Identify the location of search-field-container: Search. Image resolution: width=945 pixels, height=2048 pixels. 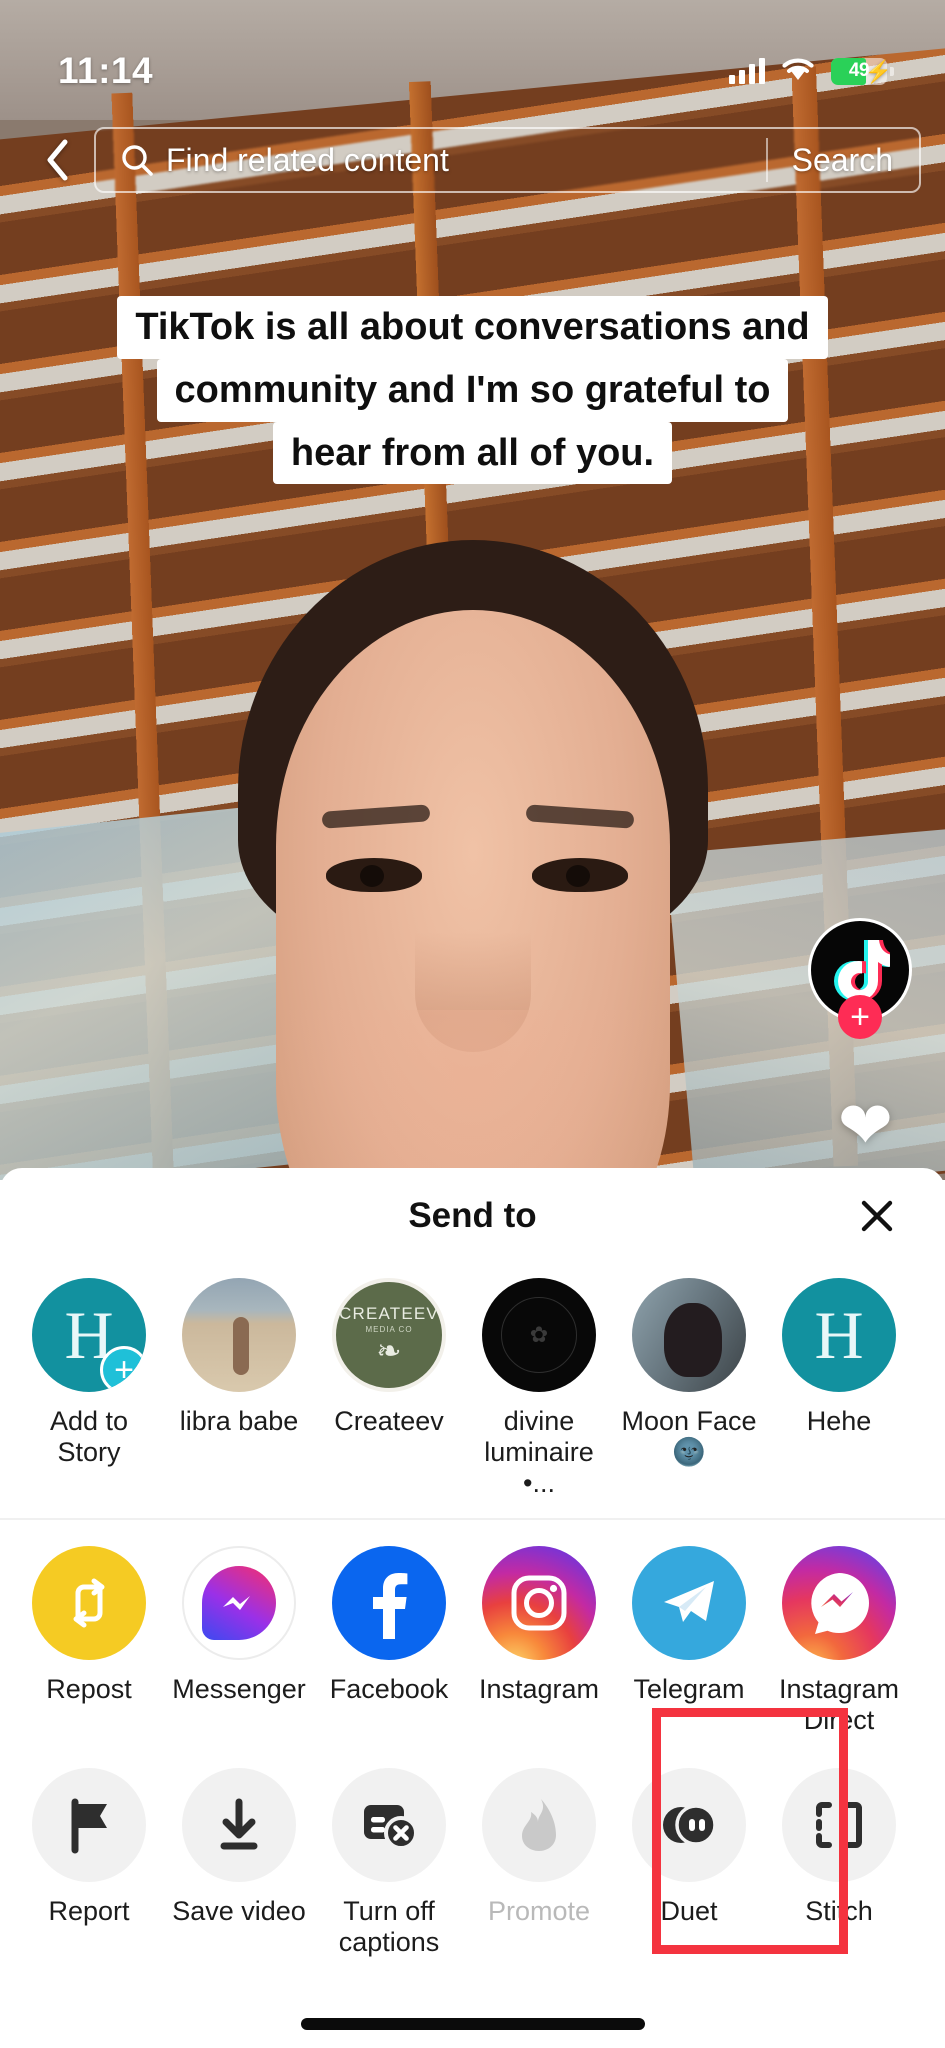
(507, 160).